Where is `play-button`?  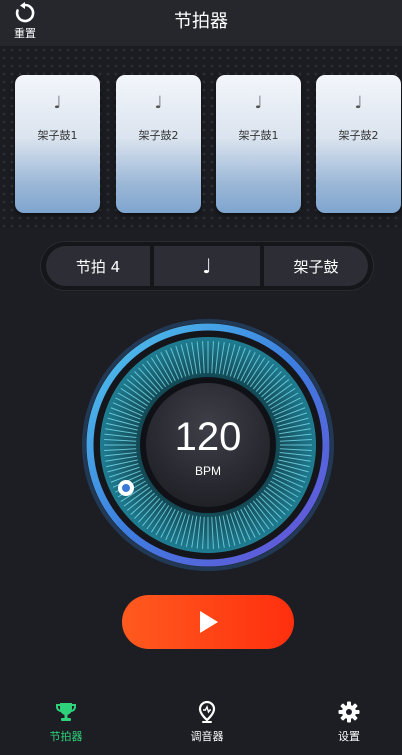
play-button is located at coordinates (208, 622).